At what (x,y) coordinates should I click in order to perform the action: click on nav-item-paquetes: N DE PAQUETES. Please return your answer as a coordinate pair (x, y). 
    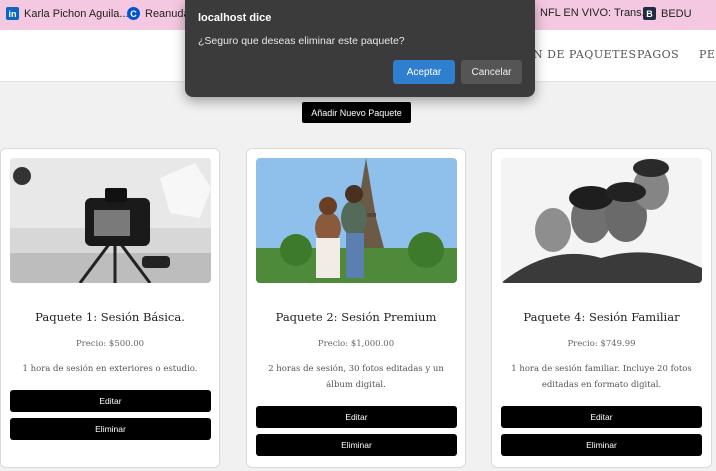
    Looking at the image, I should click on (585, 54).